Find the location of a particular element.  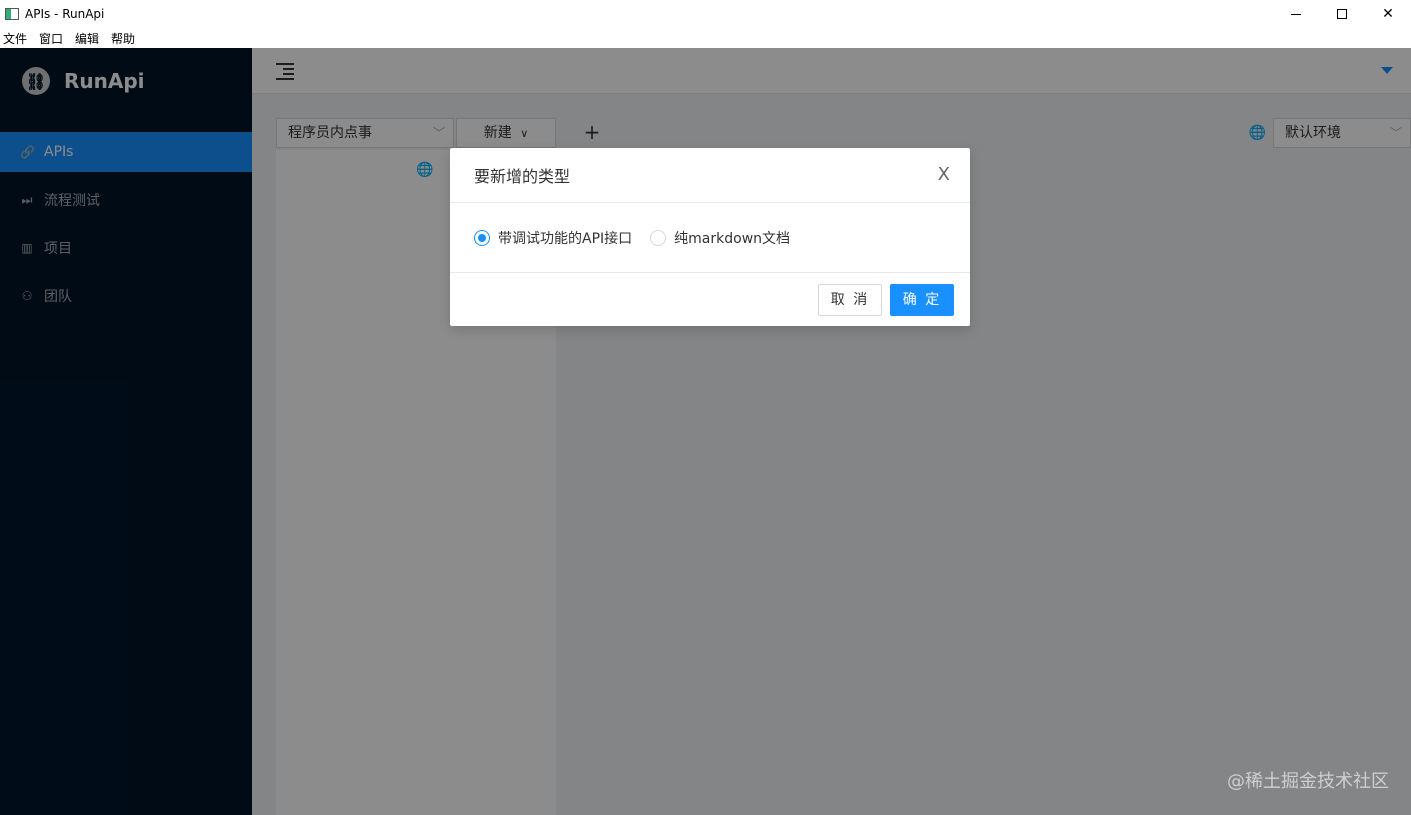

modal-body: 带调试功能的API接口 纯markdown文档 is located at coordinates (710, 238).